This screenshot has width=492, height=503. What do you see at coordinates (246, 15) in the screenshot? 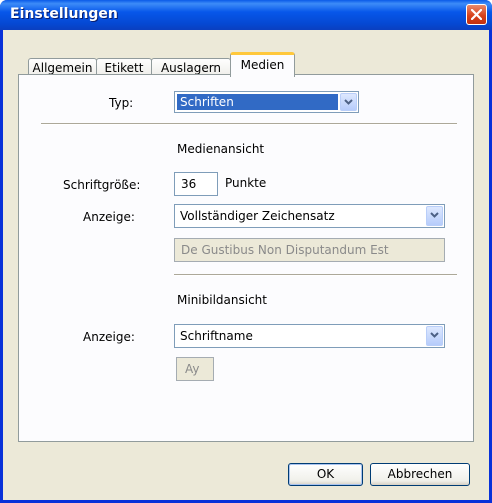
I see `title-bar: Einstellungen` at bounding box center [246, 15].